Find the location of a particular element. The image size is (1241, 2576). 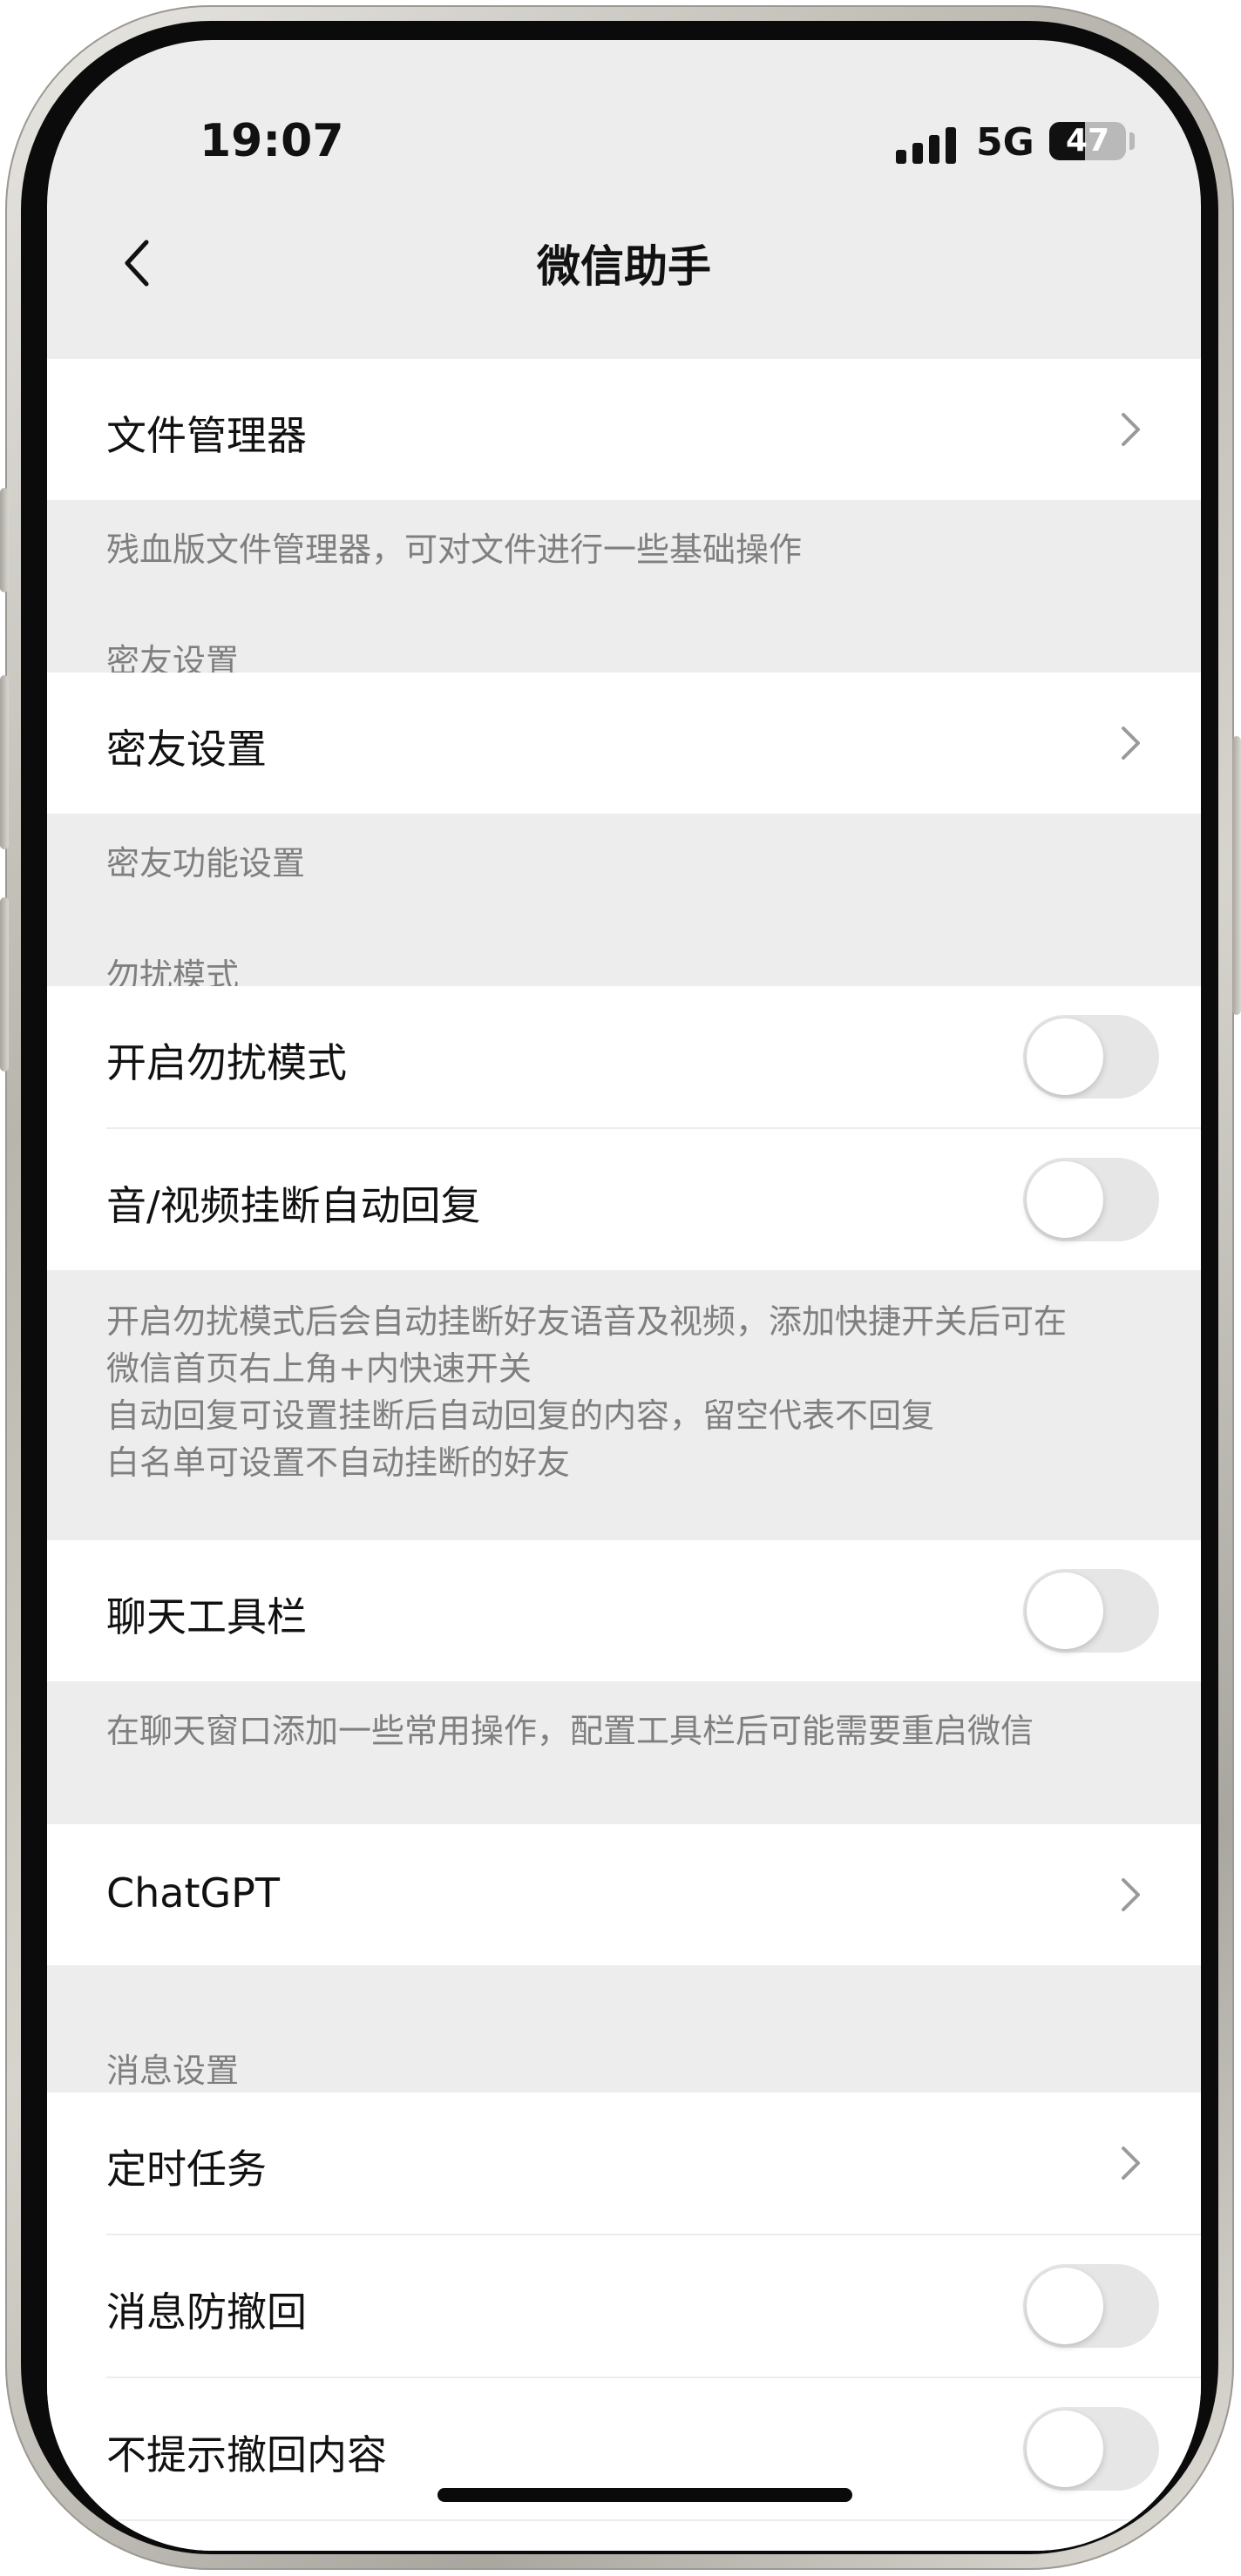

dnd-note-line: 微信首页右上角+内快速开关 is located at coordinates (319, 1368).